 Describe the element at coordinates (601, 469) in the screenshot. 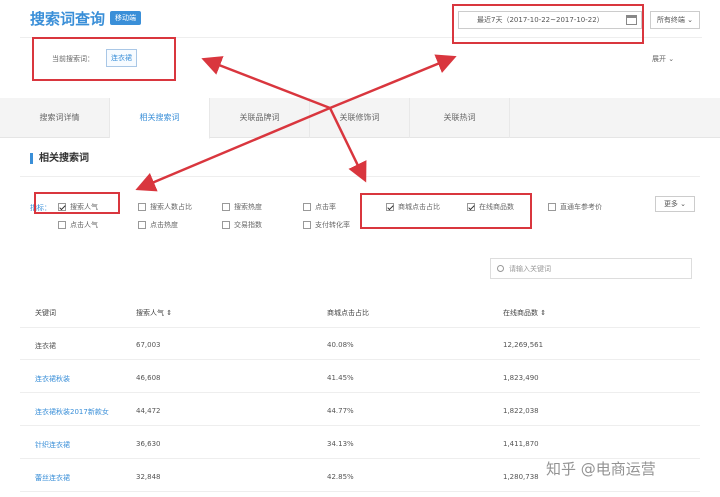

I see `watermark: 知乎 @电商运营` at that location.